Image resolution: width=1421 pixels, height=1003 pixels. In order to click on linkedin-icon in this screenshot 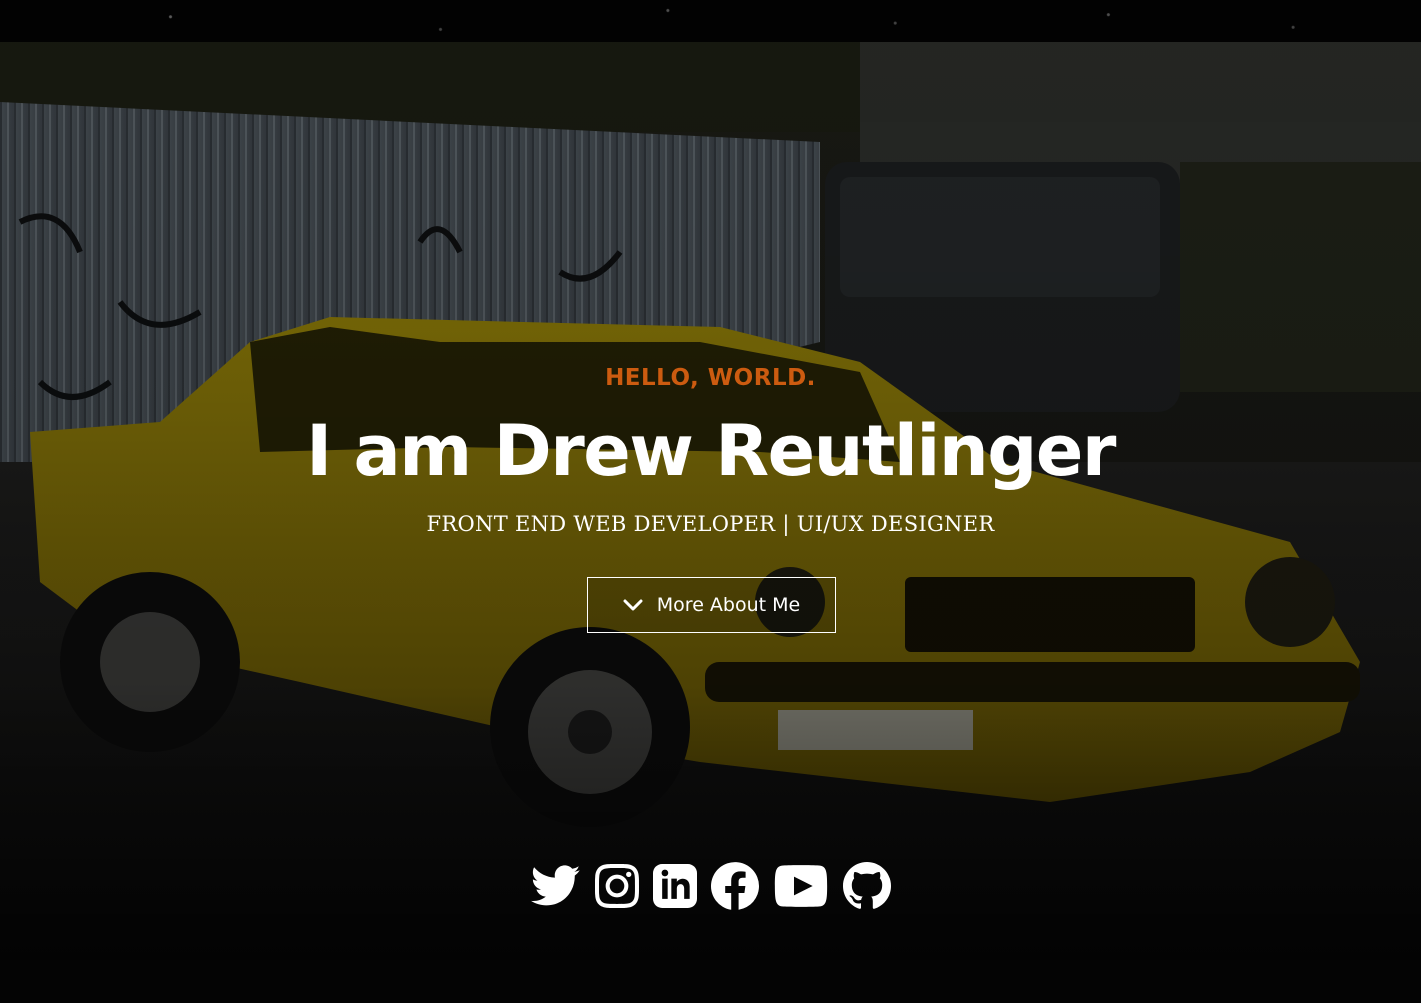, I will do `click(674, 886)`.